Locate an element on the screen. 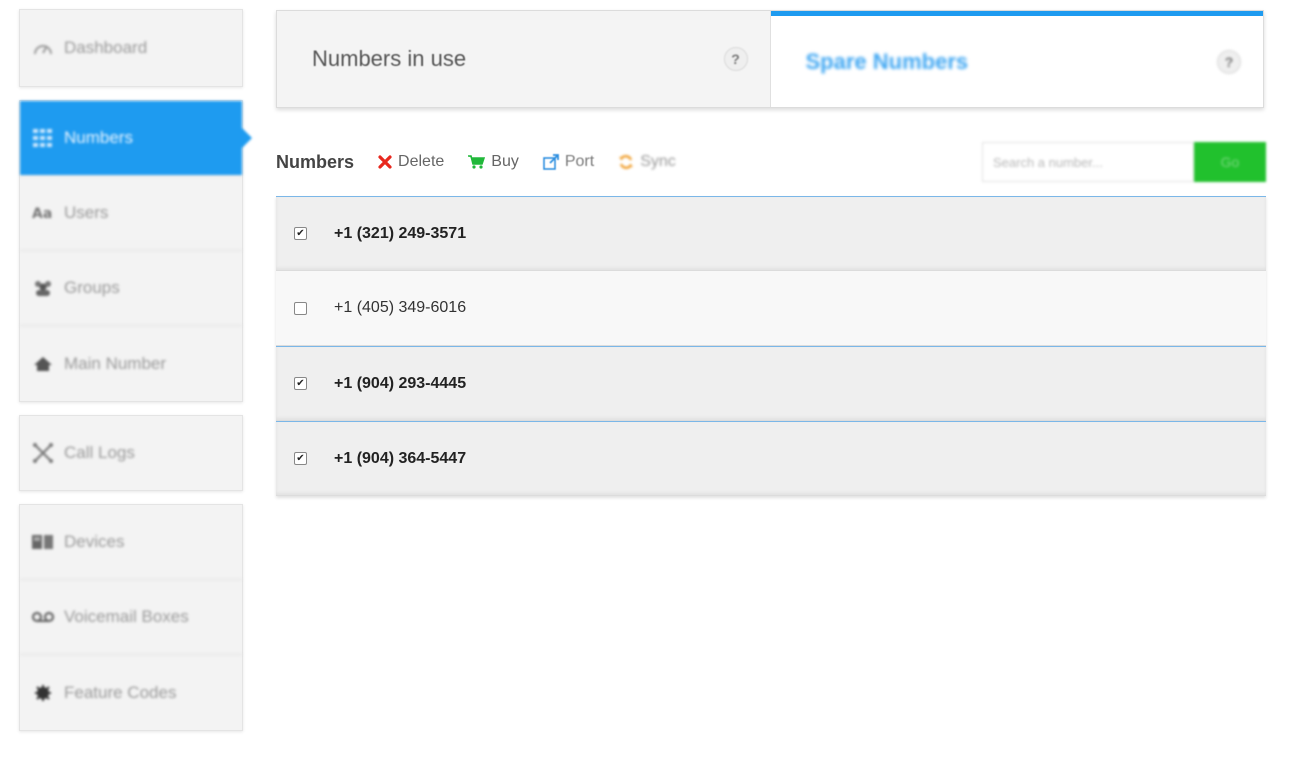  sidebar-item-main-number: Main Number is located at coordinates (131, 363).